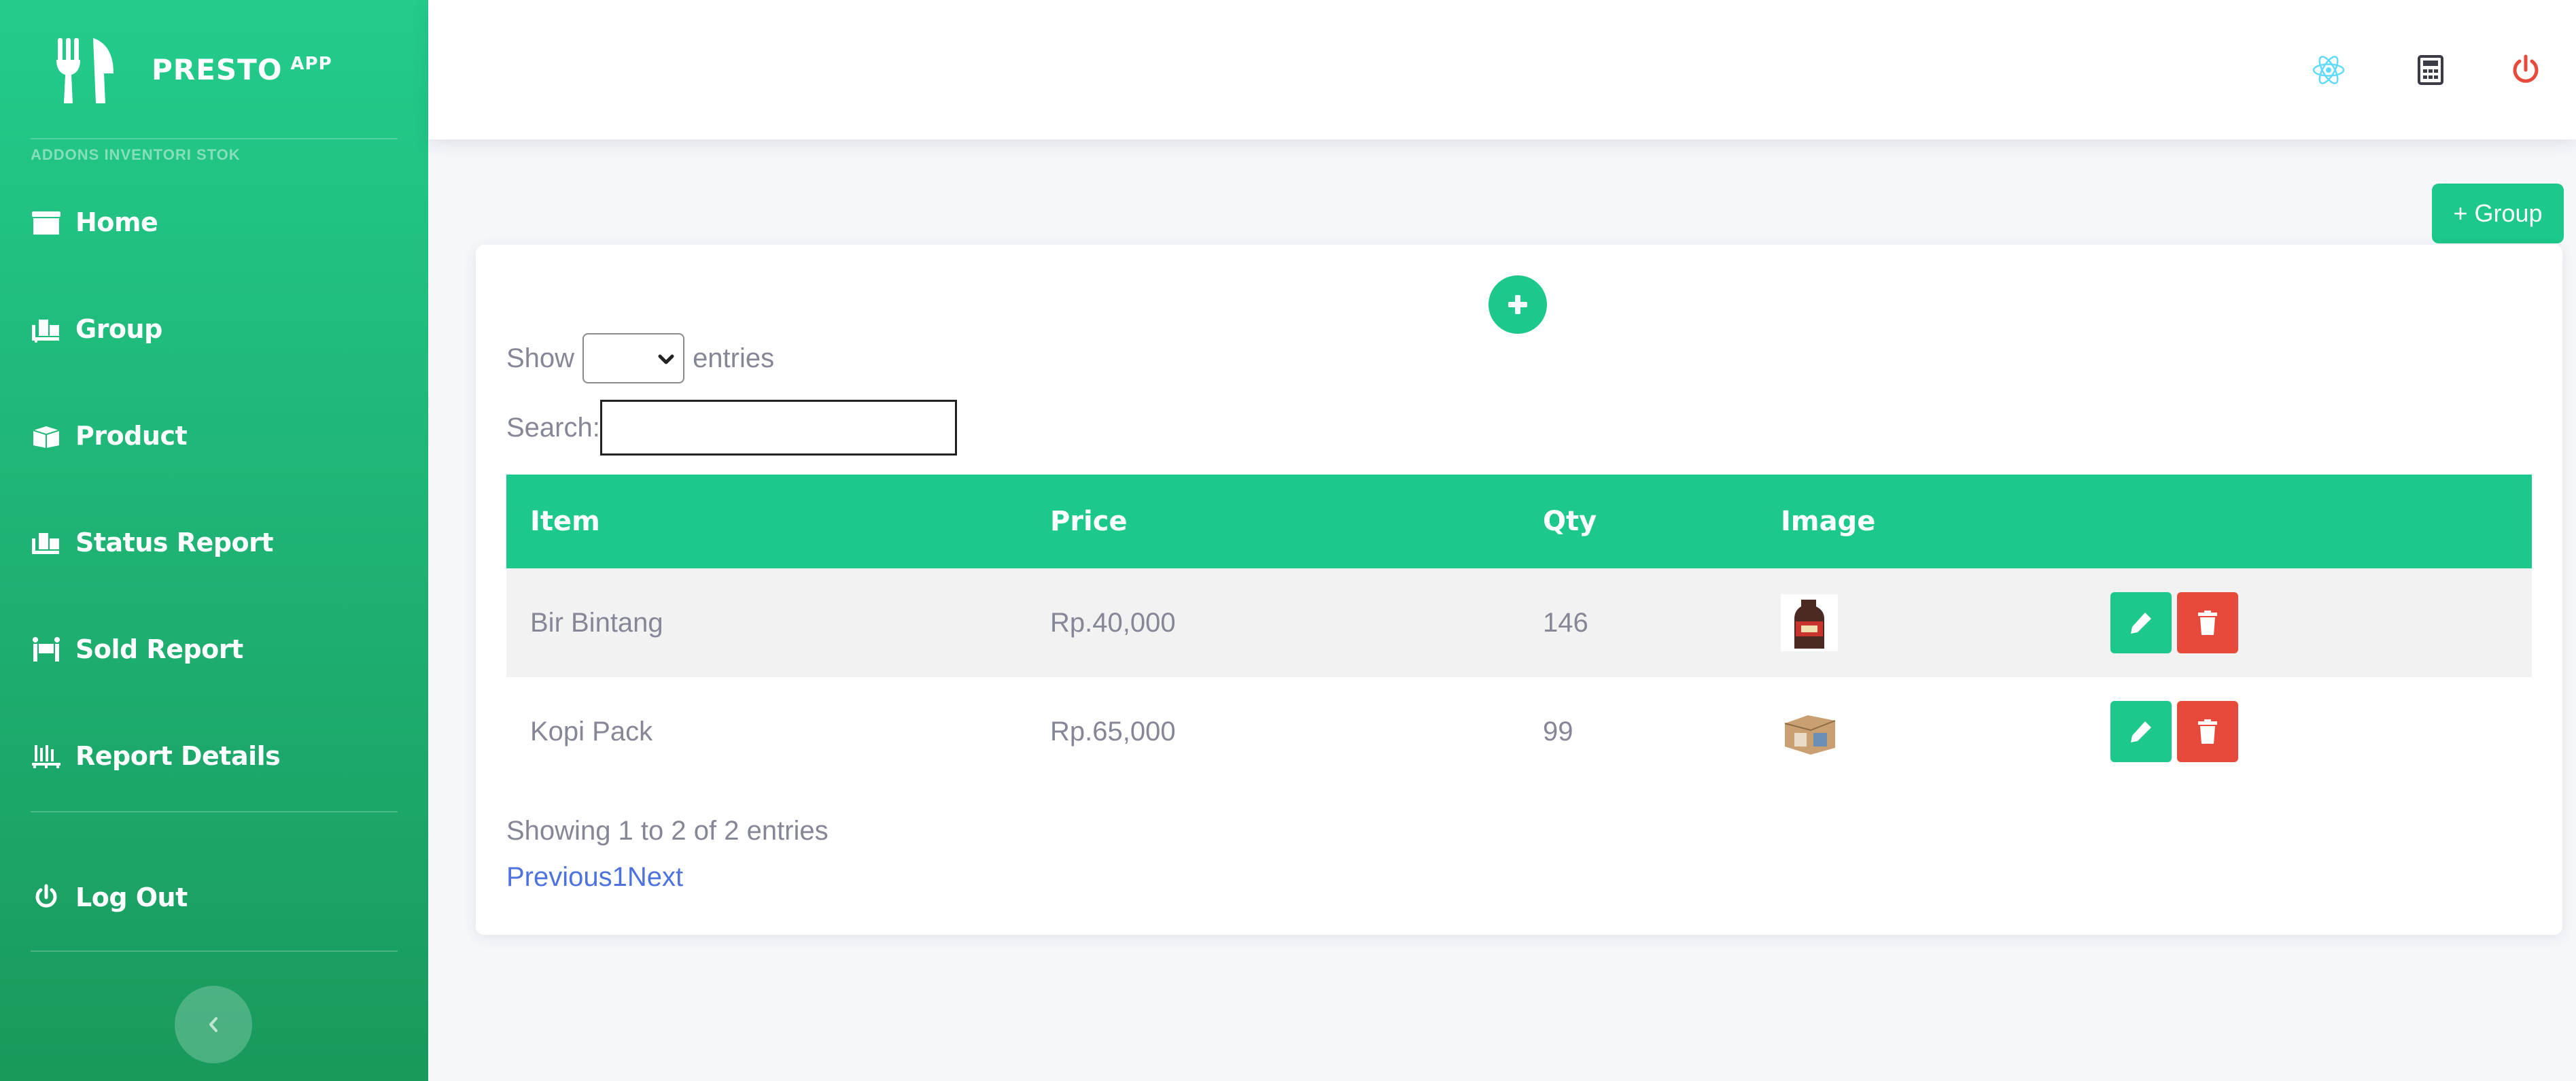 Image resolution: width=2576 pixels, height=1081 pixels. Describe the element at coordinates (46, 756) in the screenshot. I see `pallet-icon` at that location.